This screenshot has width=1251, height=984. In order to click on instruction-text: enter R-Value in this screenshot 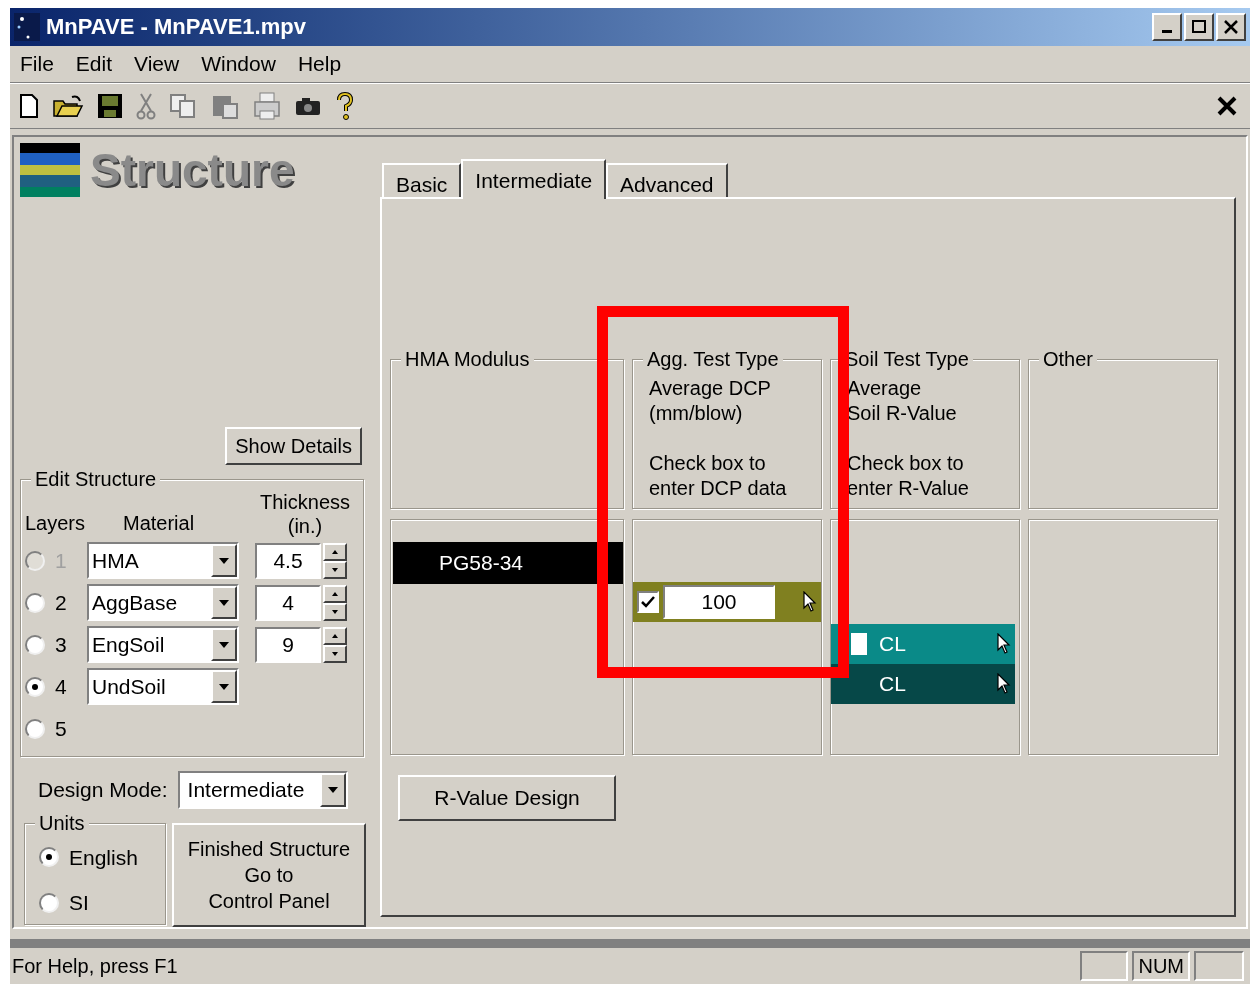, I will do `click(908, 488)`.